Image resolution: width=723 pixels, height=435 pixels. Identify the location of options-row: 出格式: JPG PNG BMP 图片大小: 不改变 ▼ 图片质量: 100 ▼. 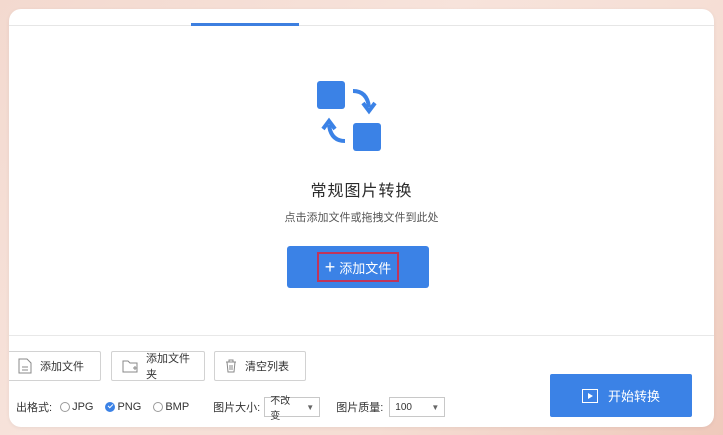
(231, 409).